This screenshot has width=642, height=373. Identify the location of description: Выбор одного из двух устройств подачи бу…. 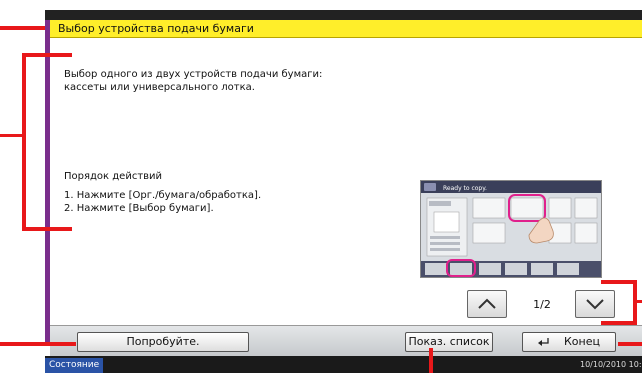
(244, 81).